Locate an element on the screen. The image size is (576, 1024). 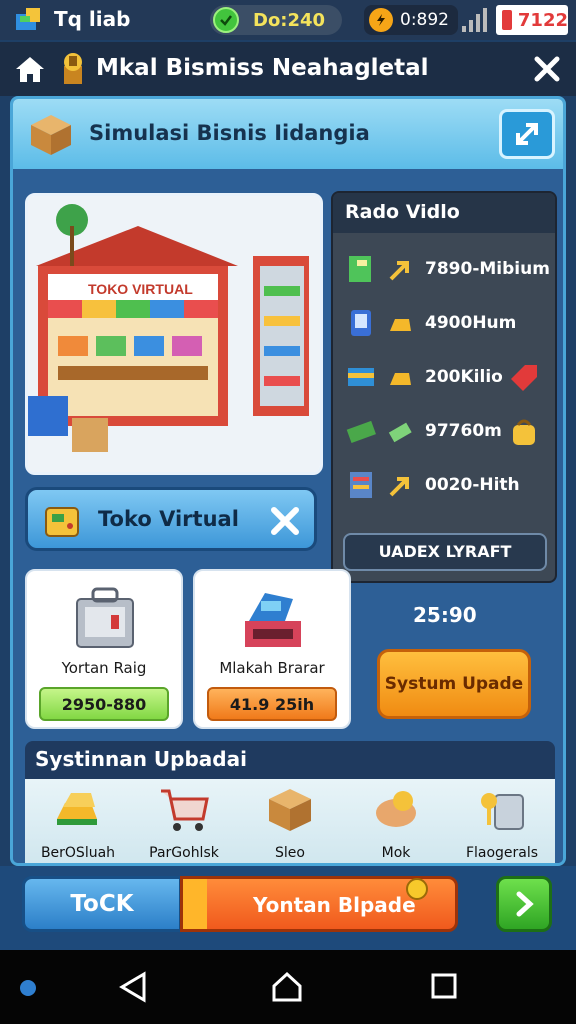
card-value: 41.9 25ih is located at coordinates (272, 704).